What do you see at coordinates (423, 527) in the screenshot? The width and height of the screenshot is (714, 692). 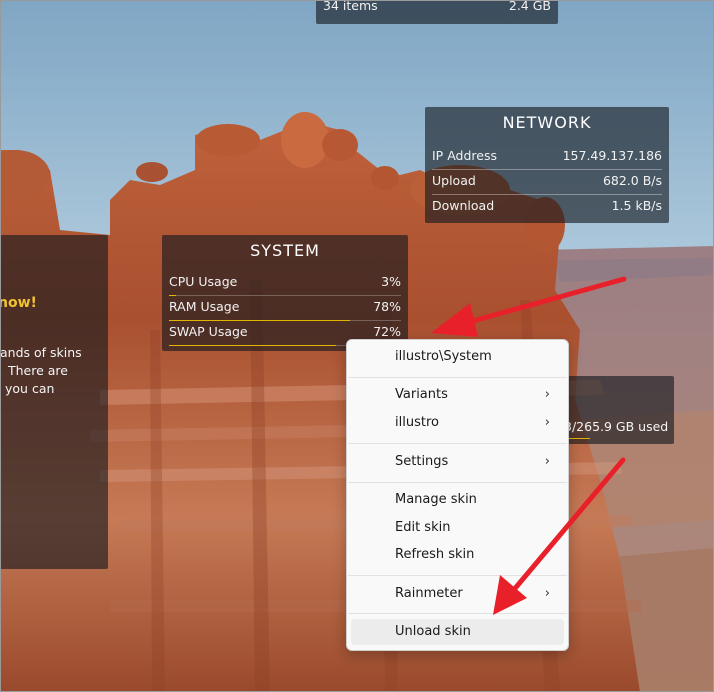 I see `menu-item-label: Edit skin` at bounding box center [423, 527].